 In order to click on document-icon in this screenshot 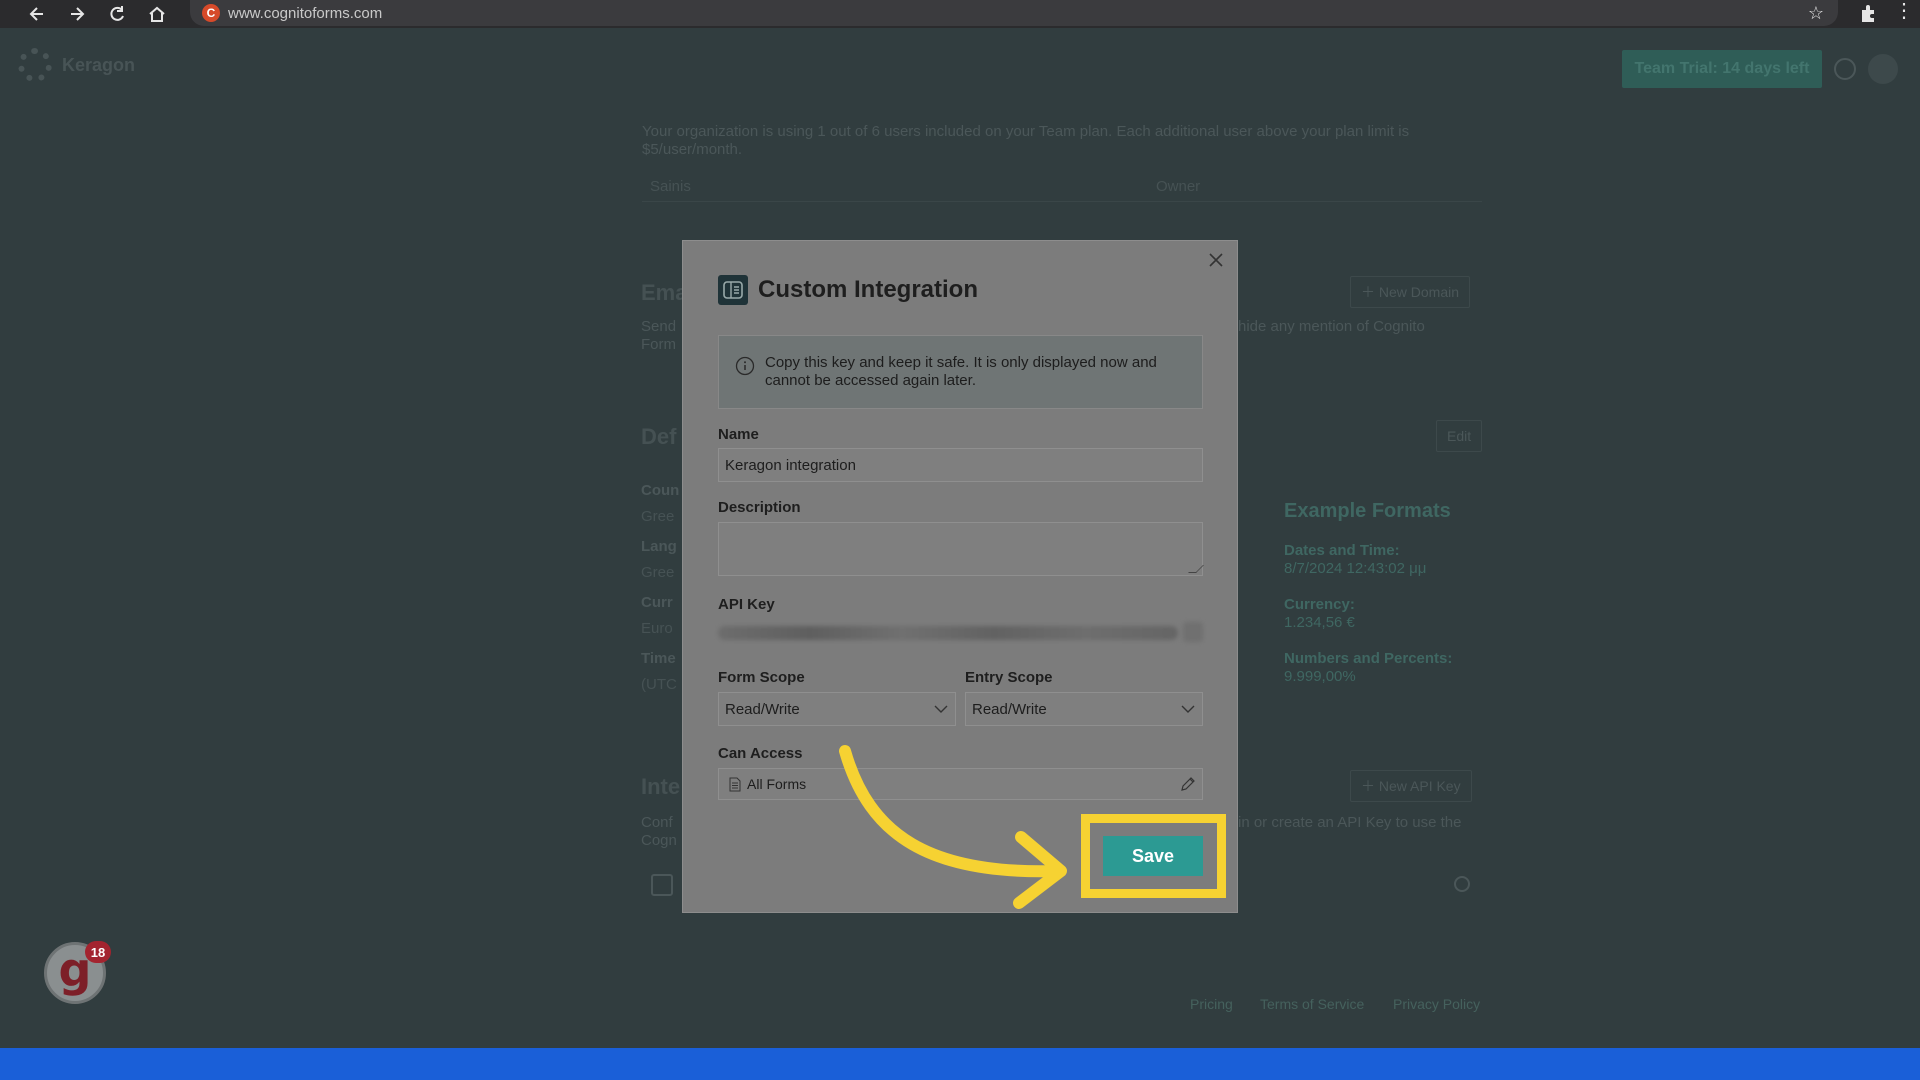, I will do `click(735, 784)`.